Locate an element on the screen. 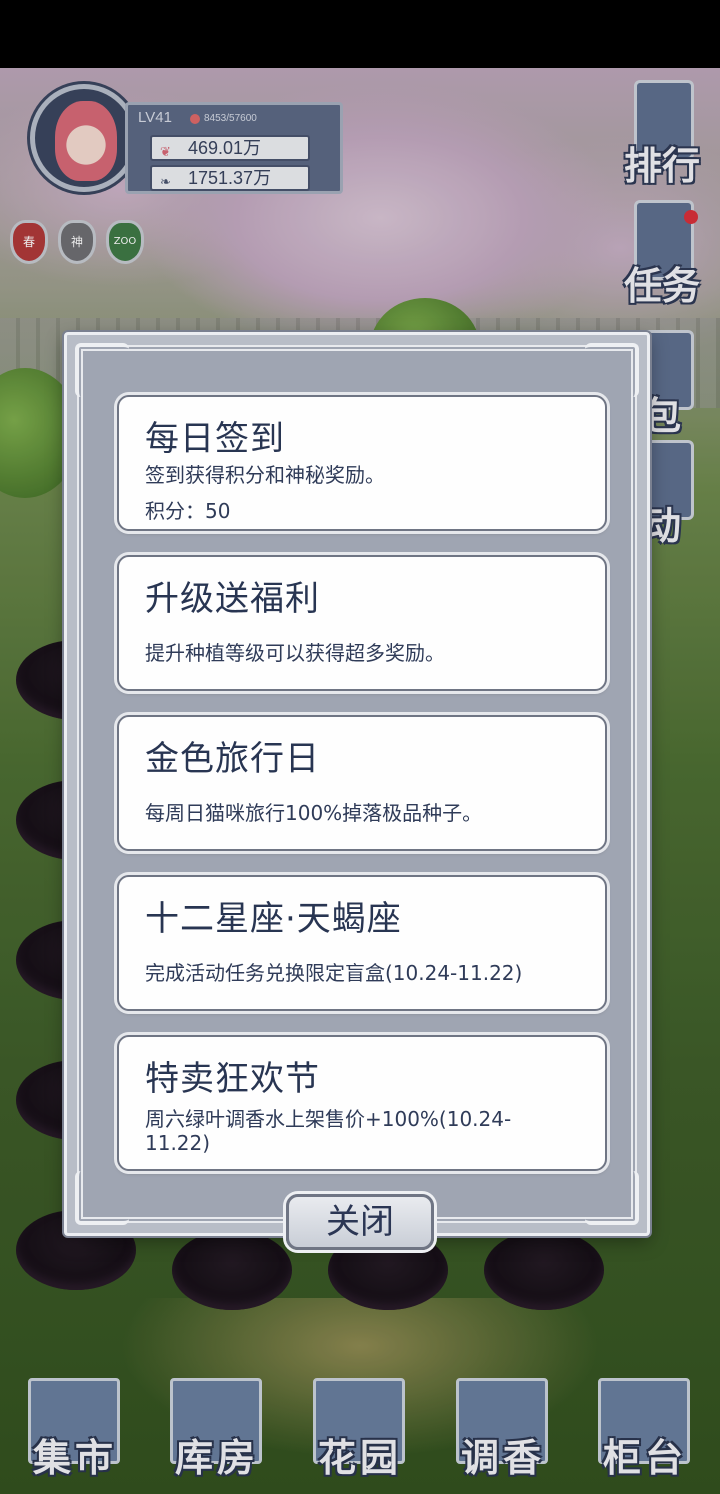  event-description: 完成活动任务兑换限定盲盒(10.24-11.22) is located at coordinates (334, 973).